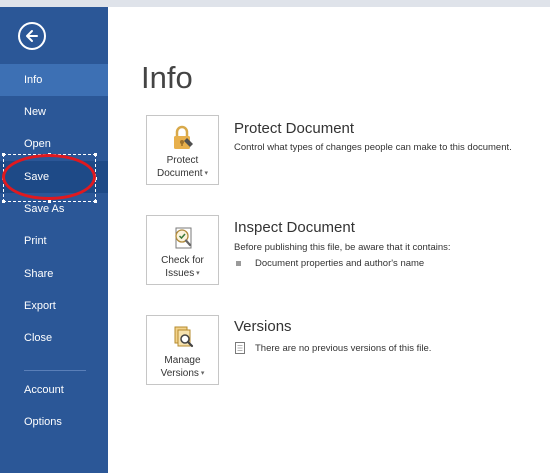 This screenshot has width=550, height=473. What do you see at coordinates (49, 177) in the screenshot?
I see `red-annotation-circle` at bounding box center [49, 177].